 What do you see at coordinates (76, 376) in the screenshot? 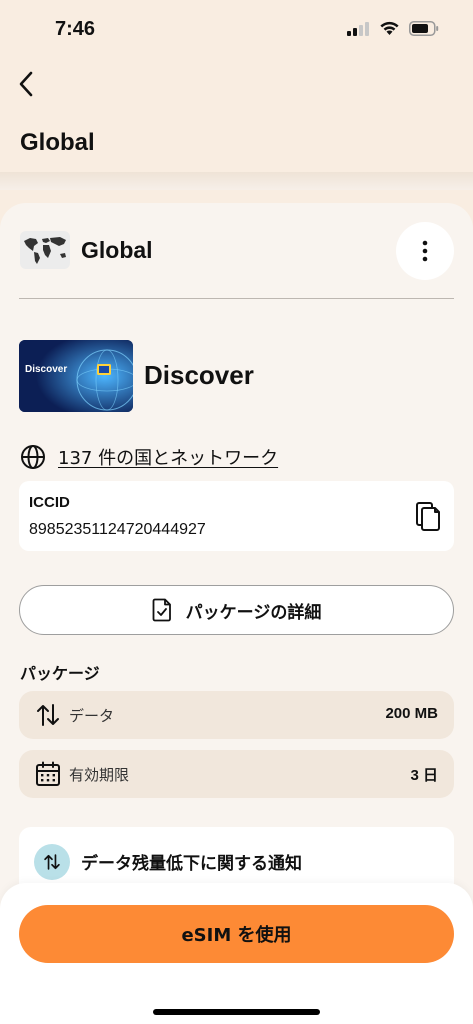
I see `plan-image: Discover` at bounding box center [76, 376].